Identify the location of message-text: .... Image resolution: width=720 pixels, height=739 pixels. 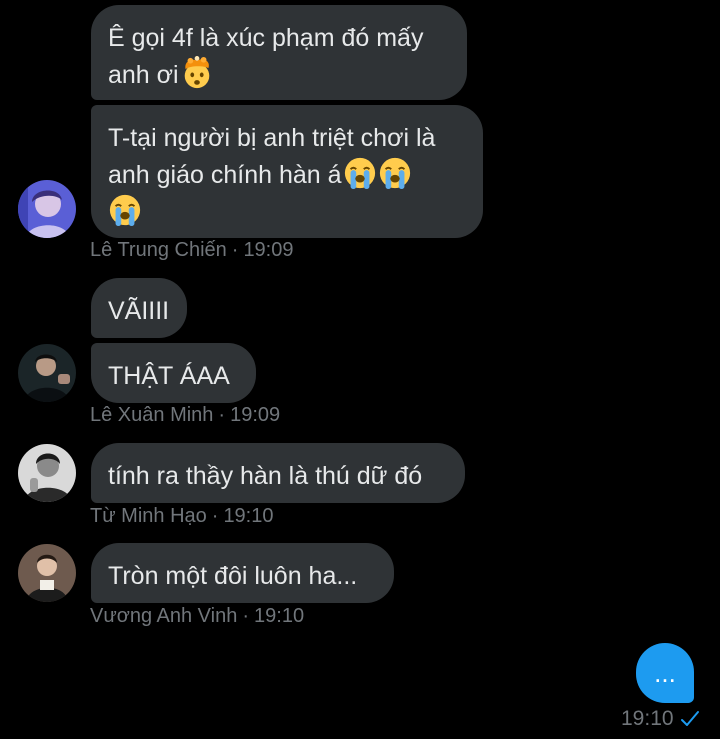
(665, 673).